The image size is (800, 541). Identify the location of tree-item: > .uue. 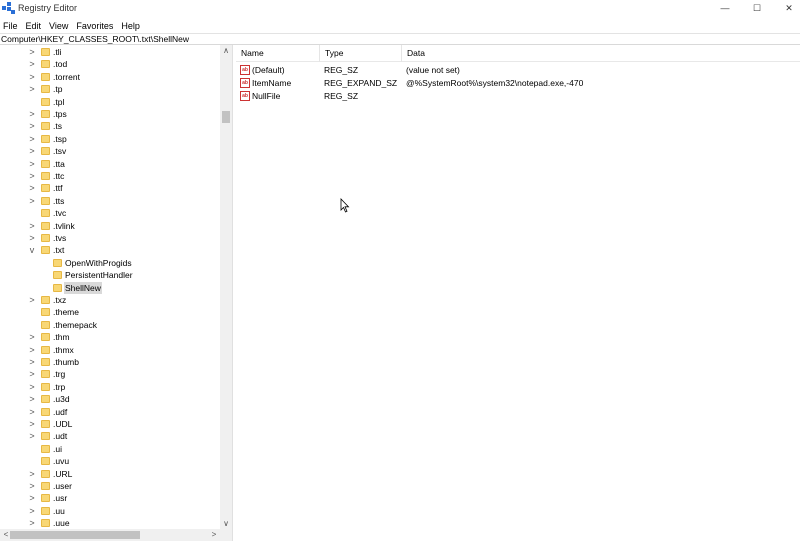
(110, 523).